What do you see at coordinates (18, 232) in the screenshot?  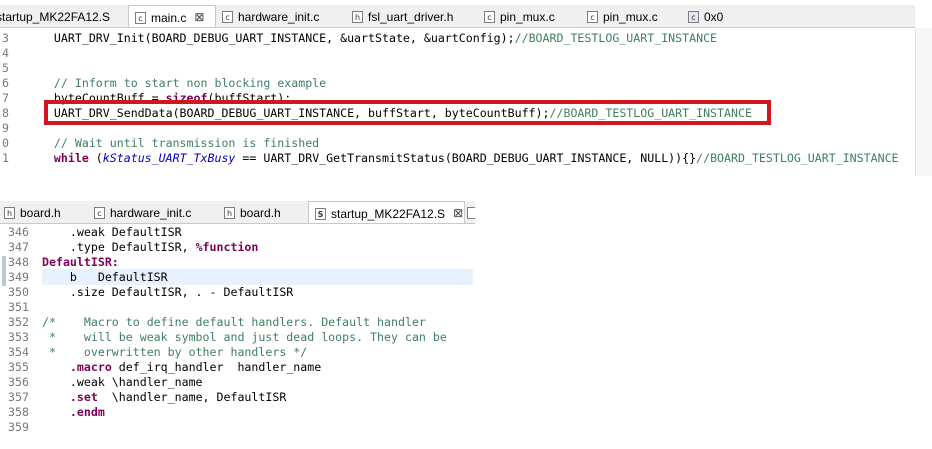 I see `line-number: 346` at bounding box center [18, 232].